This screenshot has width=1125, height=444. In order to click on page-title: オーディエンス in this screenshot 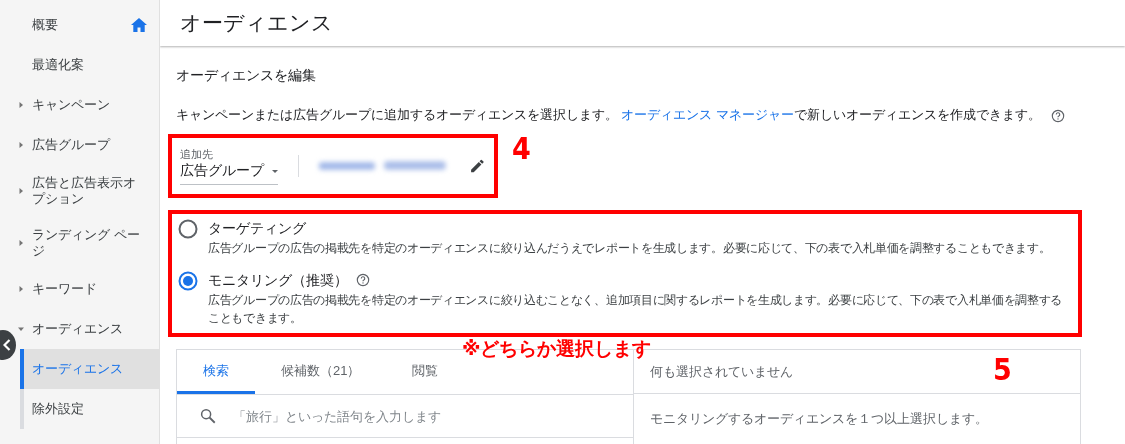, I will do `click(256, 23)`.